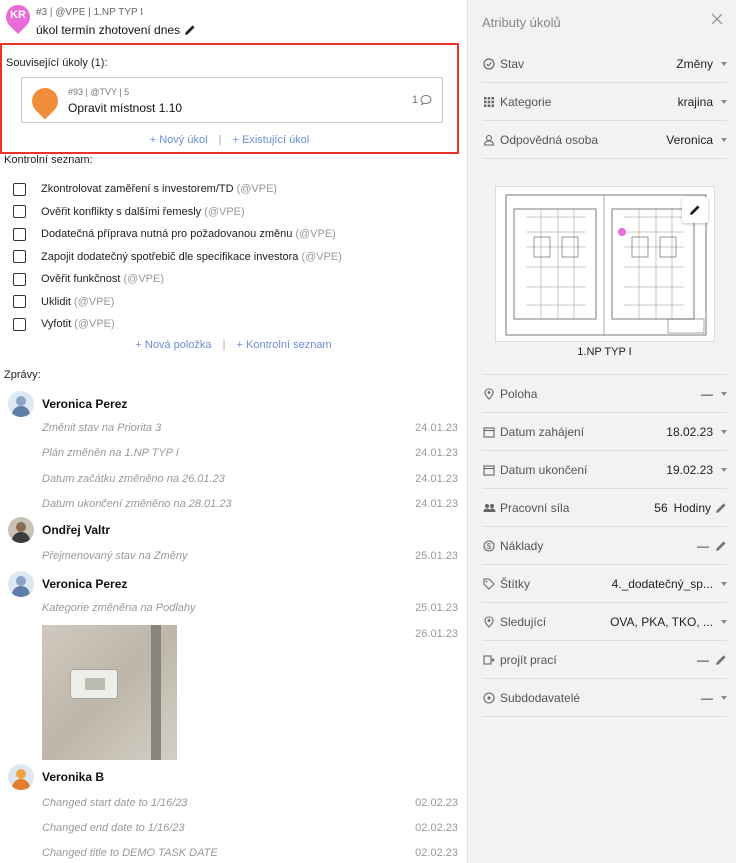 The width and height of the screenshot is (736, 863). I want to click on related-actions: + Nový úkol | + Existující úkol, so click(229, 140).